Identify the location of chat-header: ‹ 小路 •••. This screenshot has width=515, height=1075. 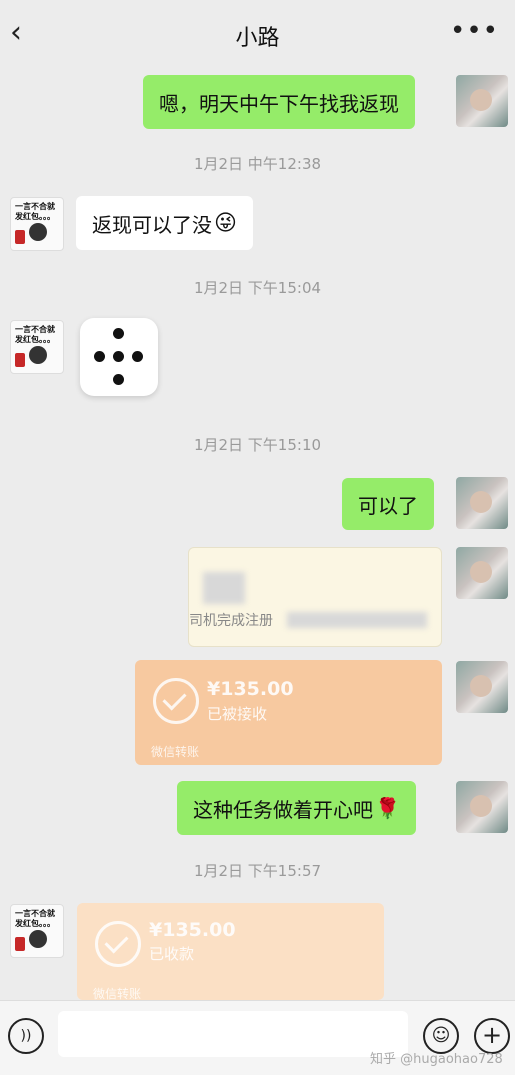
(257, 35).